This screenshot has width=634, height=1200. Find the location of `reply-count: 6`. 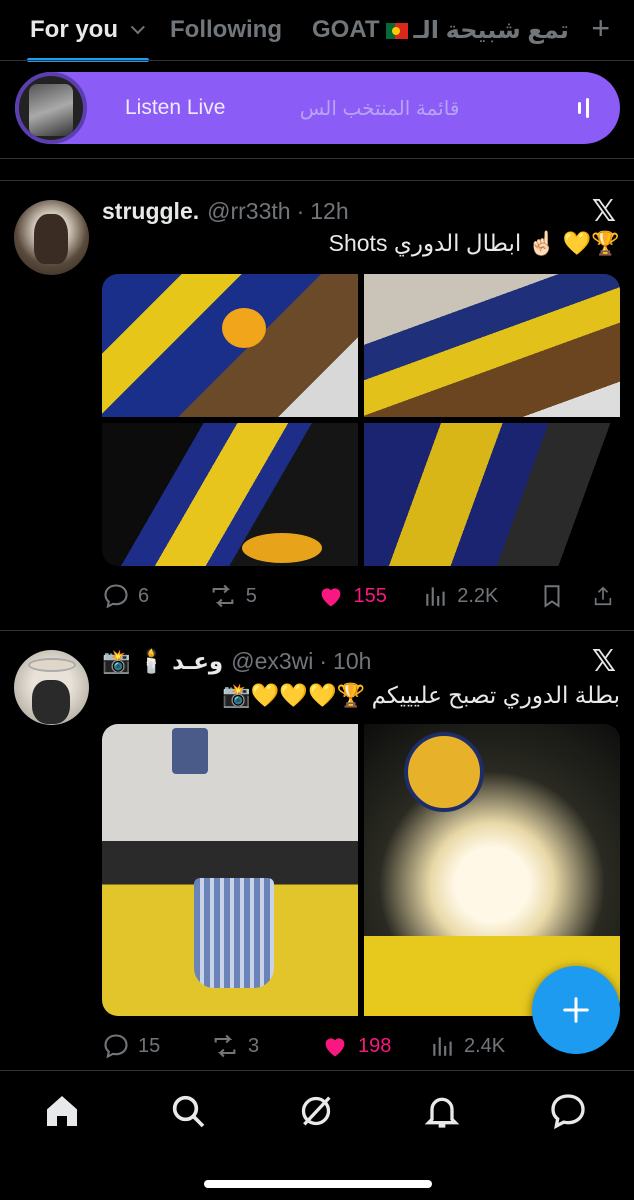

reply-count: 6 is located at coordinates (144, 595).